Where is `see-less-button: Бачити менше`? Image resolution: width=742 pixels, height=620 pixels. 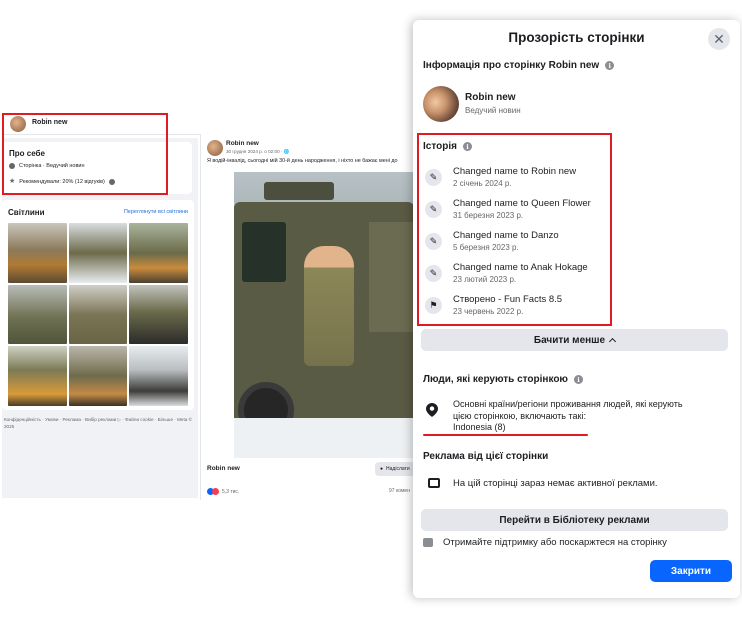
see-less-button: Бачити менше is located at coordinates (574, 340).